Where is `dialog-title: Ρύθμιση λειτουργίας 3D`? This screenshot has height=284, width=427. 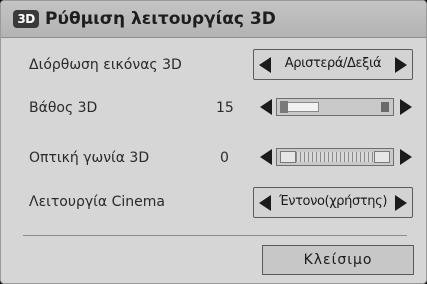
dialog-title: Ρύθμιση λειτουργίας 3D is located at coordinates (160, 19).